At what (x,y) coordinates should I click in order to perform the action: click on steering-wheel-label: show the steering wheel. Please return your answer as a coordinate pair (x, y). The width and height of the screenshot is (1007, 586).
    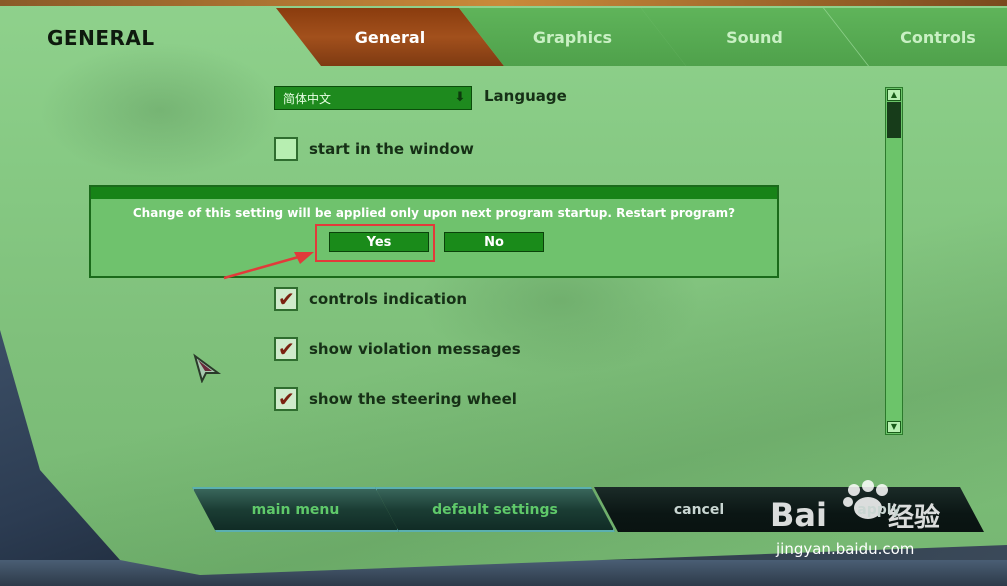
    Looking at the image, I should click on (413, 399).